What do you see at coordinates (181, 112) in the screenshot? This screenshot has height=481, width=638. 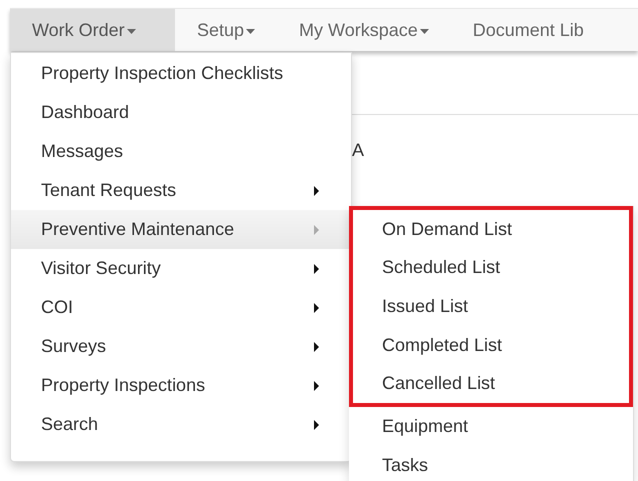 I see `menu-item: Dashboard` at bounding box center [181, 112].